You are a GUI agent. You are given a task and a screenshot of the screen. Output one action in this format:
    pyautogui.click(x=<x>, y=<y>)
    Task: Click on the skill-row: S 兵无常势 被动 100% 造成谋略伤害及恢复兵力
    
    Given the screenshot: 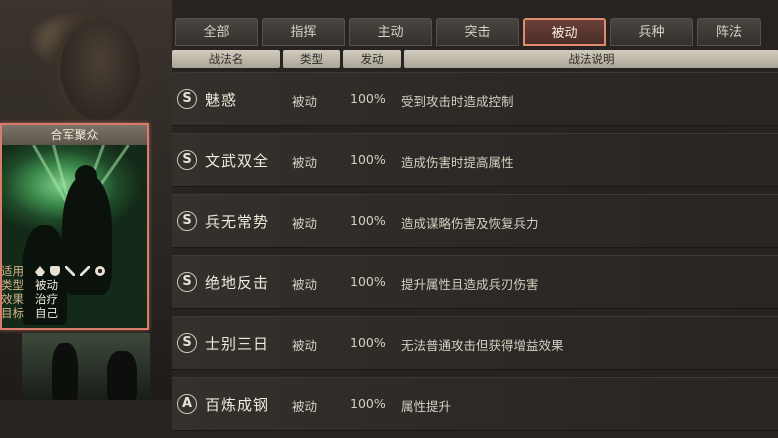 What is the action you would take?
    pyautogui.click(x=475, y=221)
    